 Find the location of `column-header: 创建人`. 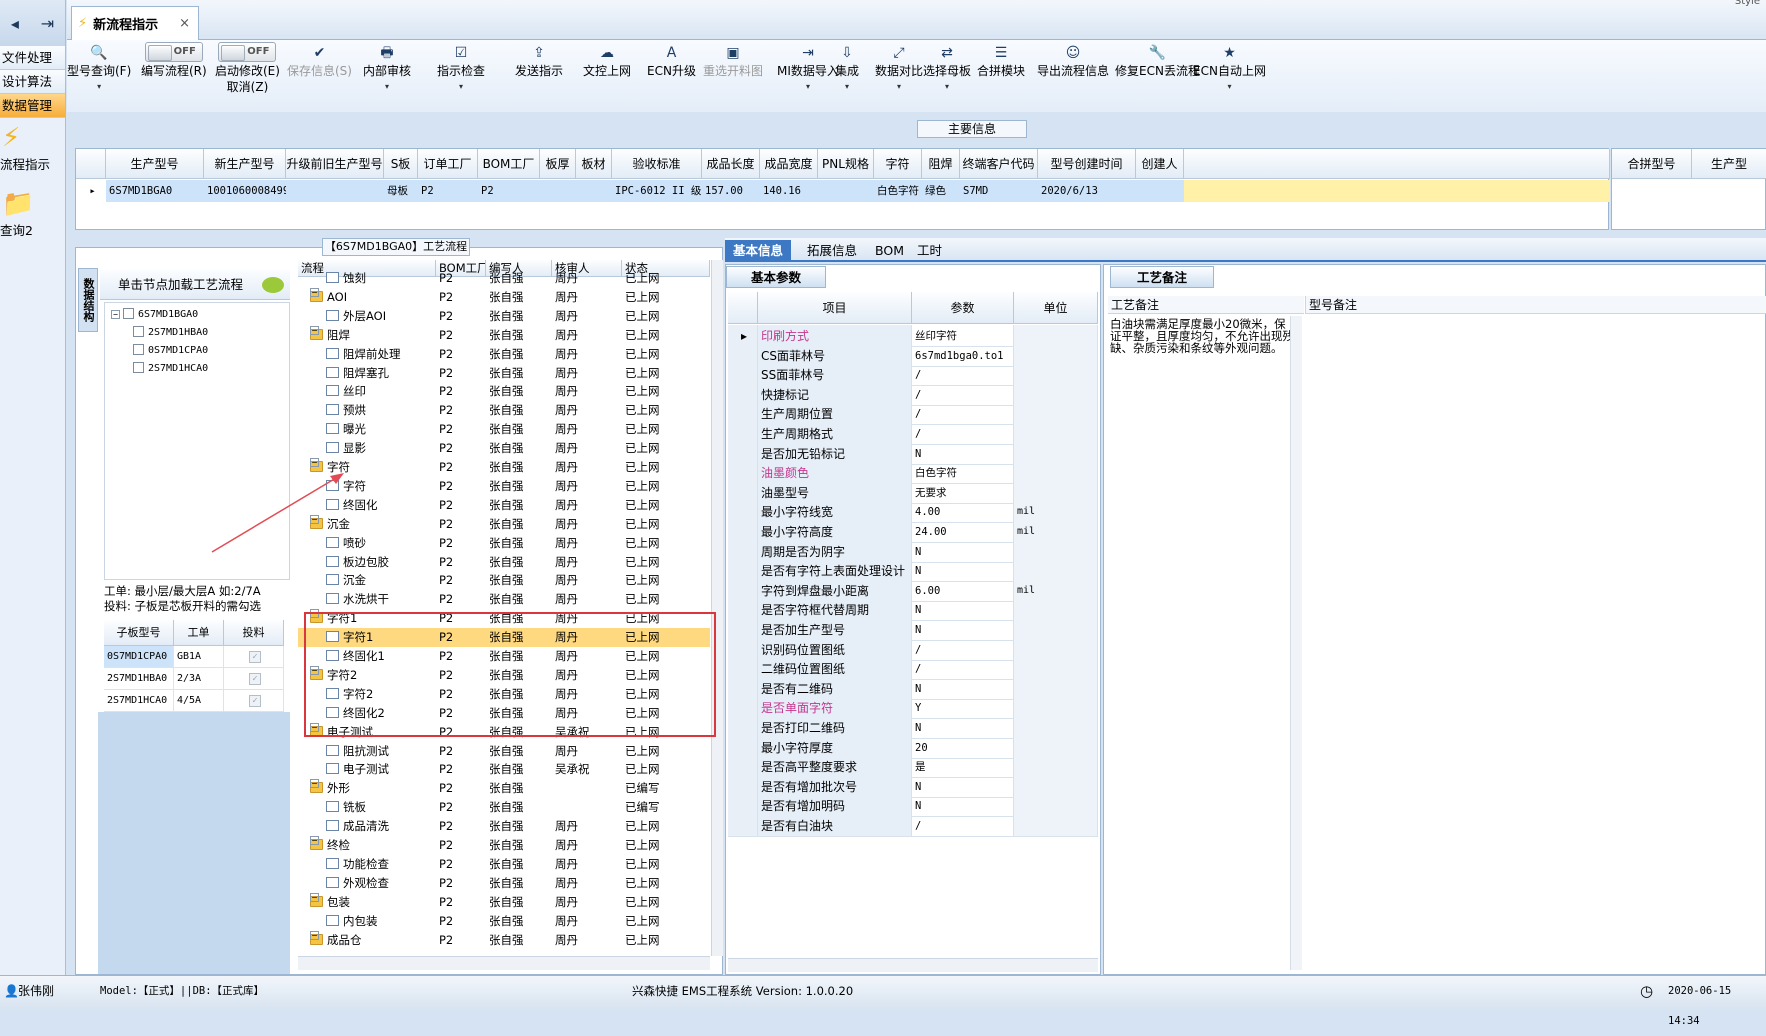

column-header: 创建人 is located at coordinates (1160, 164).